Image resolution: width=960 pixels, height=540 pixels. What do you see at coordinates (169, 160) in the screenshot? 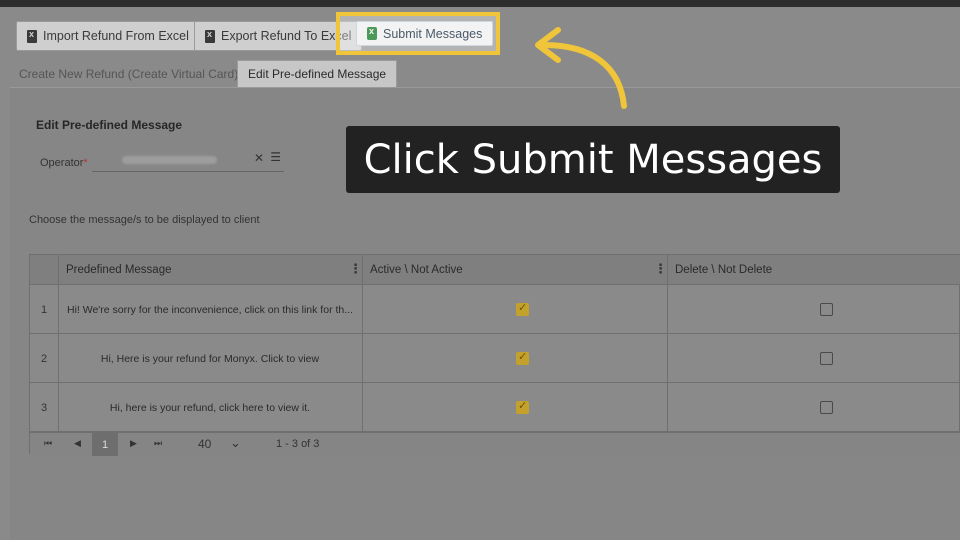
I see `operator-value-redacted` at bounding box center [169, 160].